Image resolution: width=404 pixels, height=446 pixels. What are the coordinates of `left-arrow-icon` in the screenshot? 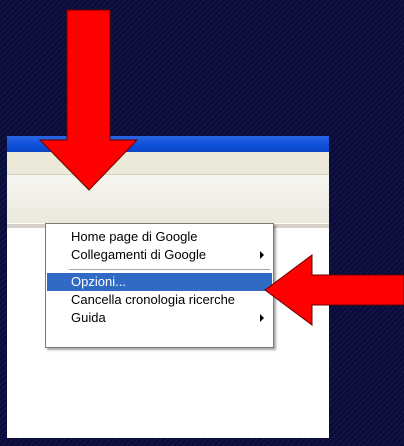 It's located at (334, 290).